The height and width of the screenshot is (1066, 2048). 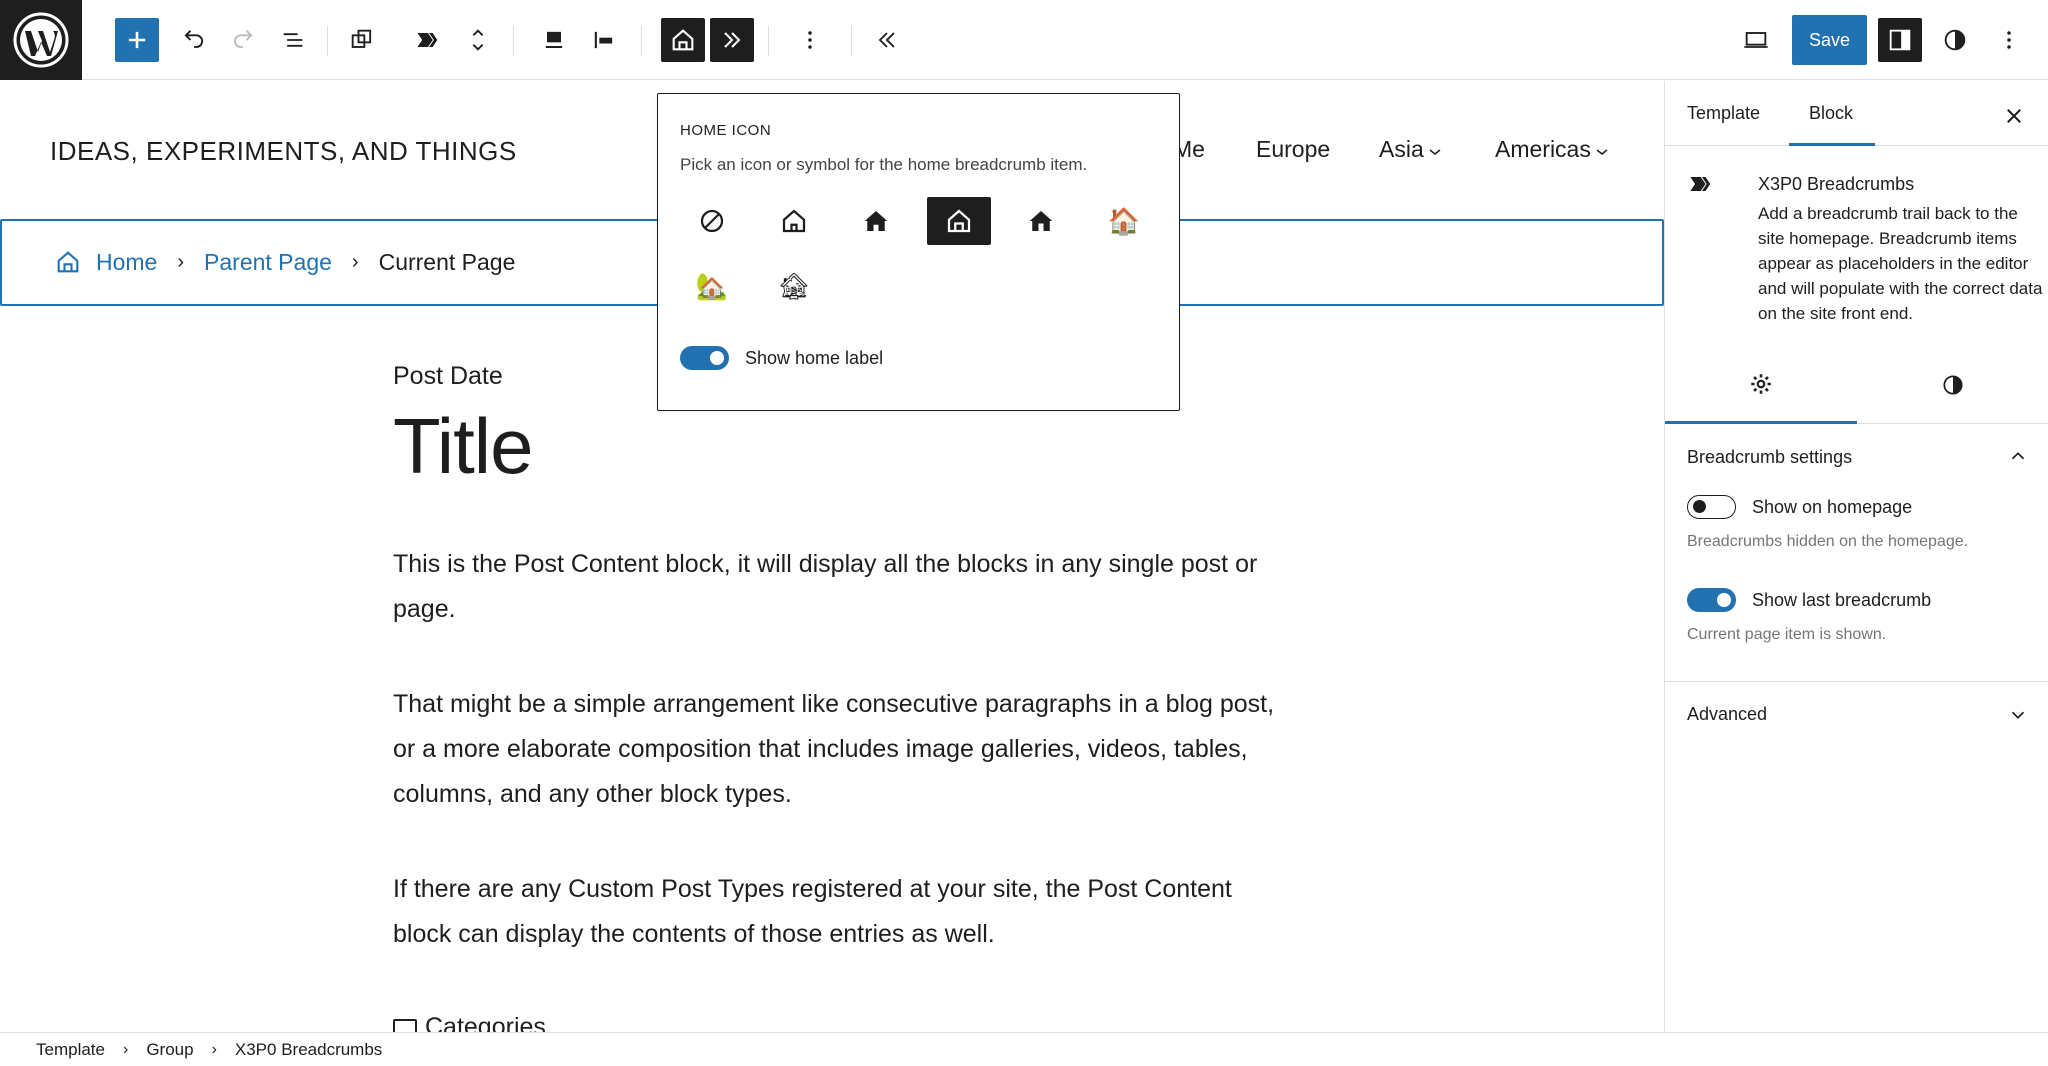 What do you see at coordinates (169, 1050) in the screenshot?
I see `footer-crumb-group: Group` at bounding box center [169, 1050].